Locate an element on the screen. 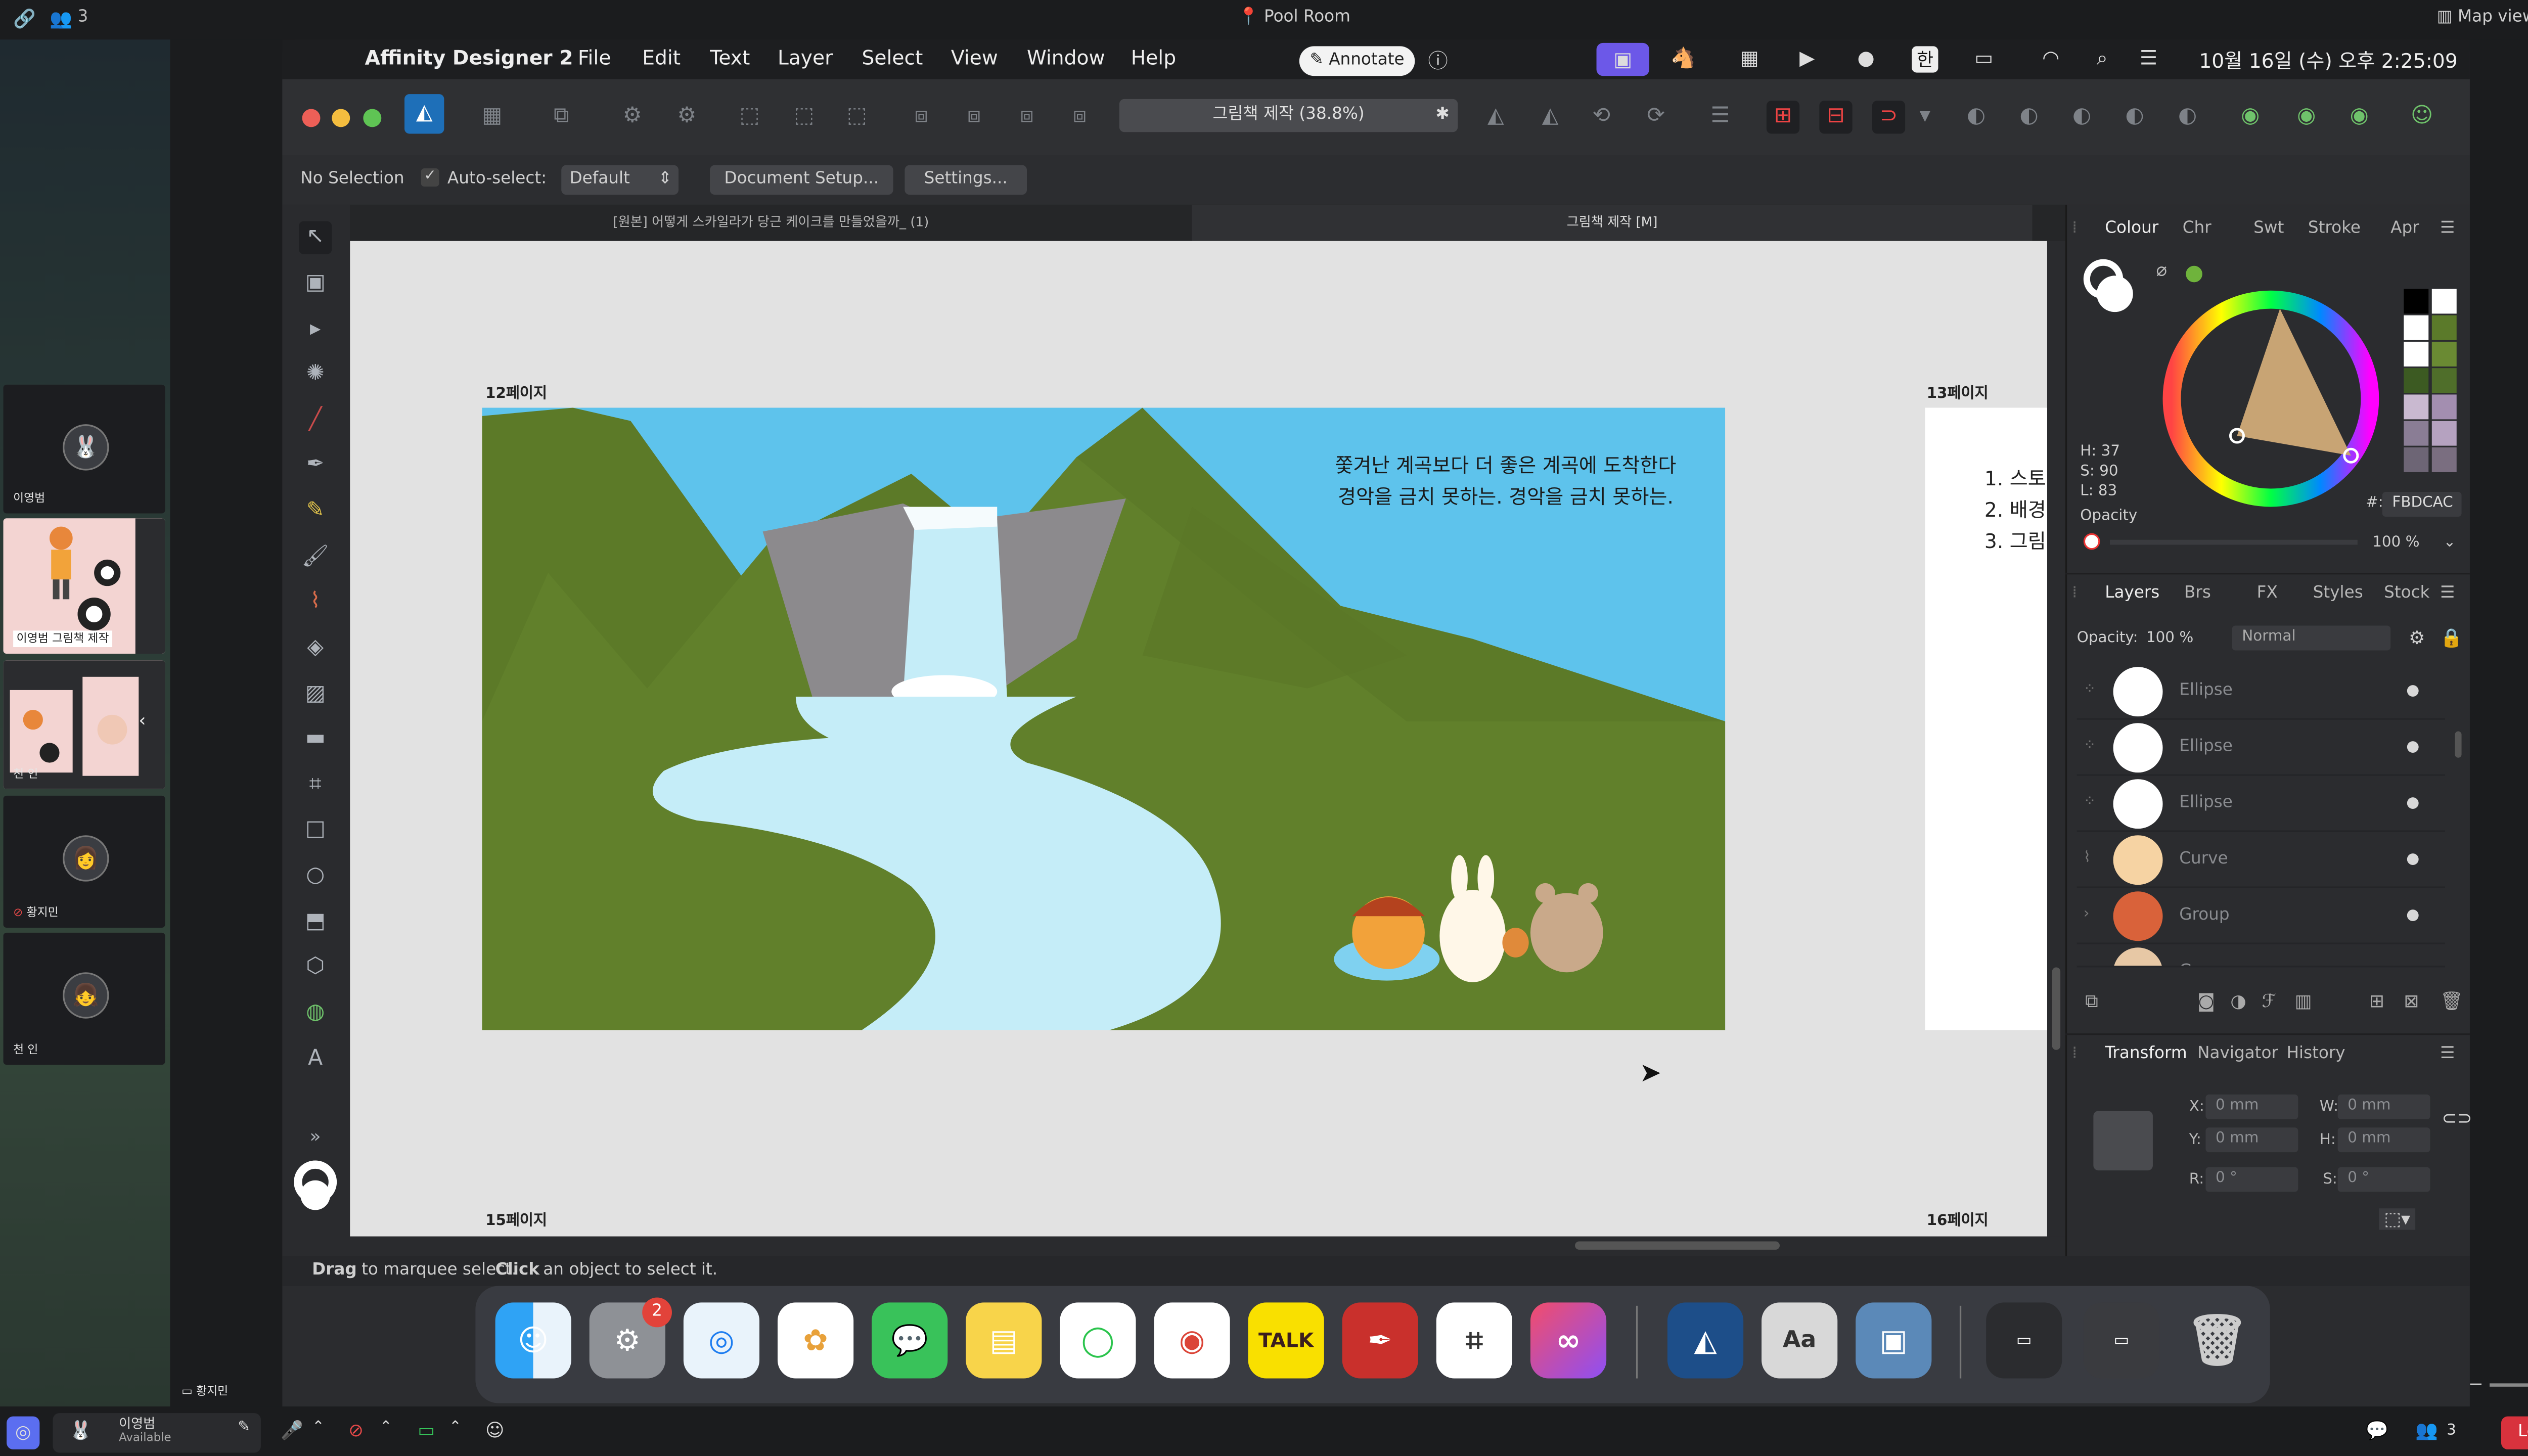 The width and height of the screenshot is (2528, 1456). tab-original: [원본] 어떻게 스카일라가 당근 케이크를 만들었을까_ (1) is located at coordinates (771, 223).